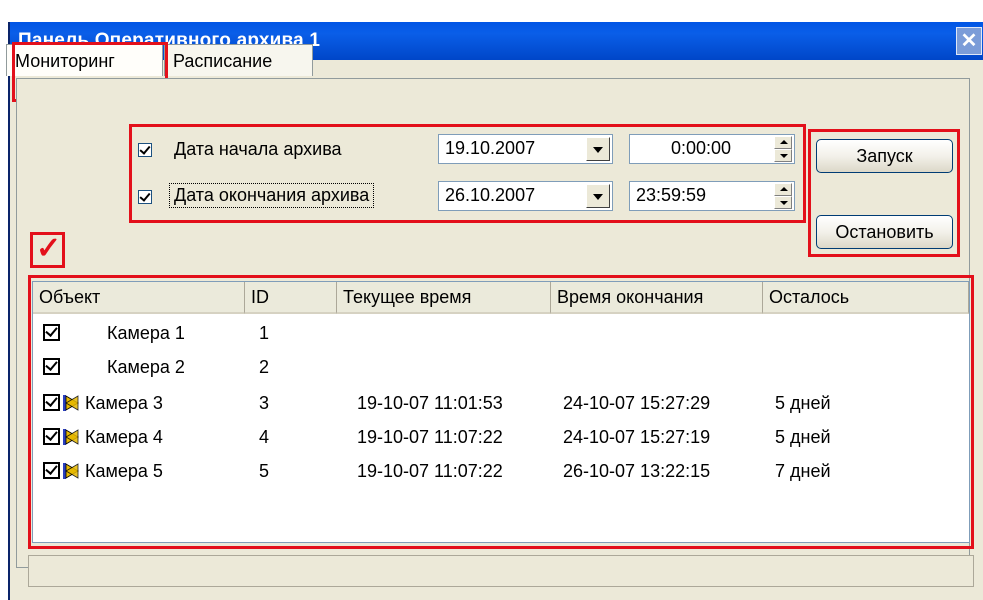  What do you see at coordinates (809, 297) in the screenshot?
I see `column-header-remaining-label: Осталось` at bounding box center [809, 297].